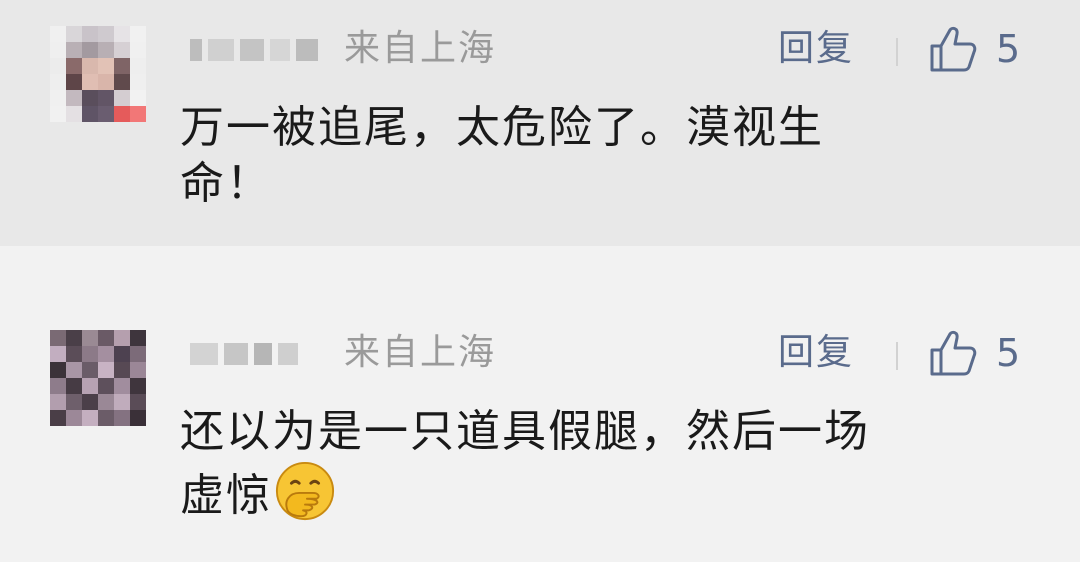 The image size is (1080, 562). Describe the element at coordinates (226, 495) in the screenshot. I see `comment-text-fragment: 虚惊` at that location.